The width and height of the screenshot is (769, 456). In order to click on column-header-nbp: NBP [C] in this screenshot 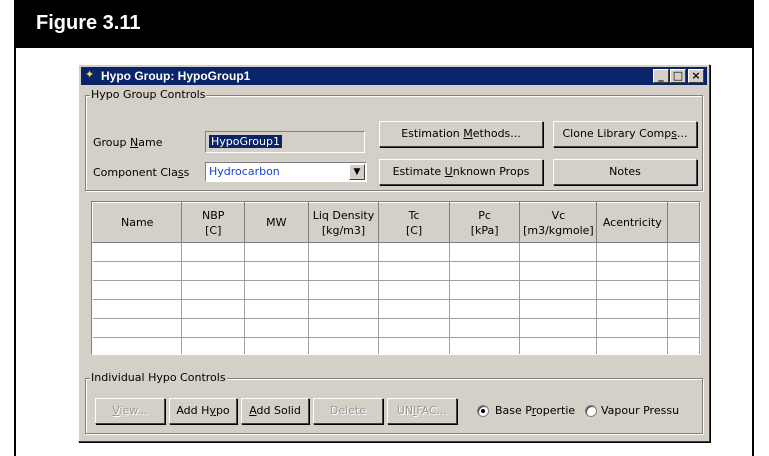, I will do `click(213, 222)`.